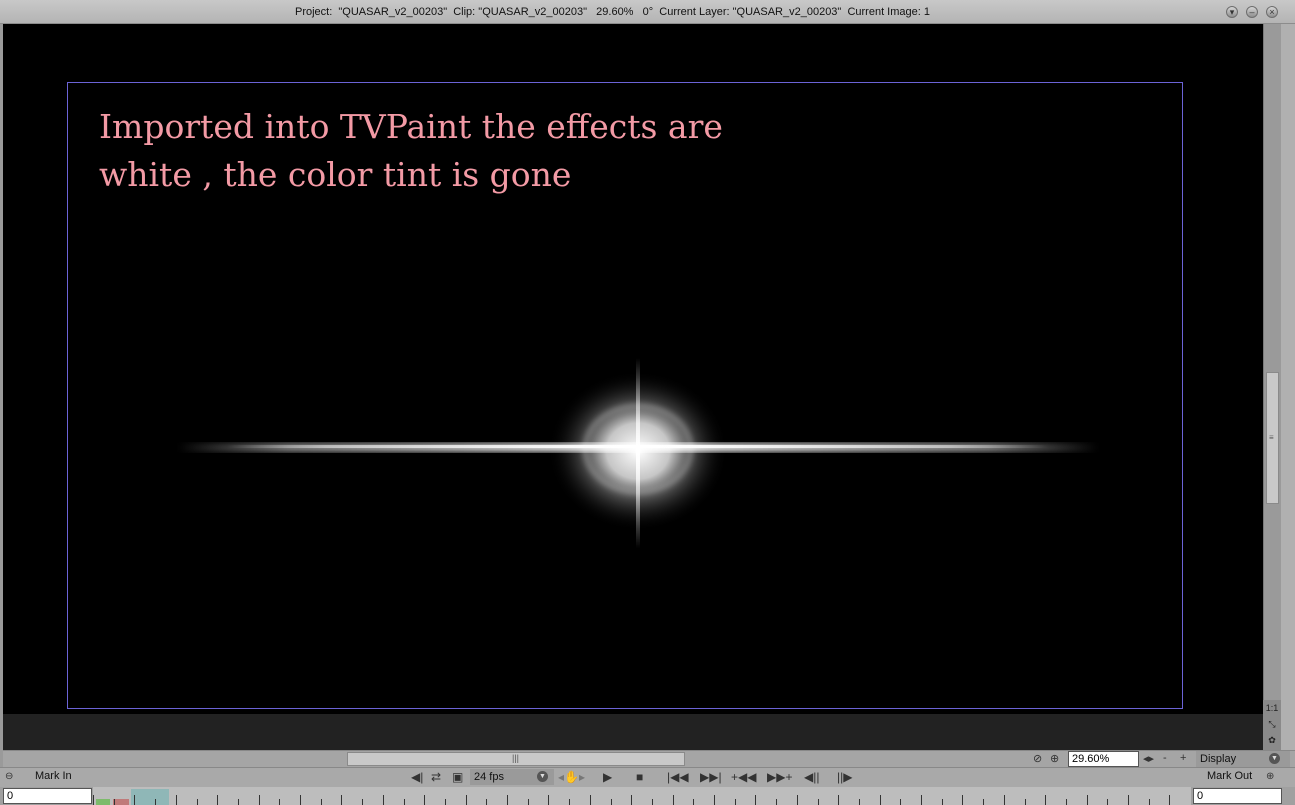 The image size is (1295, 805). What do you see at coordinates (1232, 12) in the screenshot?
I see `minimize-icon: ▾` at bounding box center [1232, 12].